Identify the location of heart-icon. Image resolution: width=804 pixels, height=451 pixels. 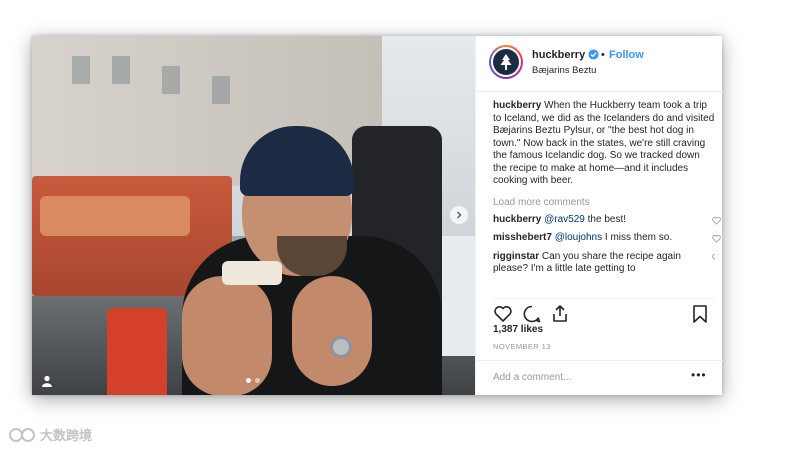
(503, 314).